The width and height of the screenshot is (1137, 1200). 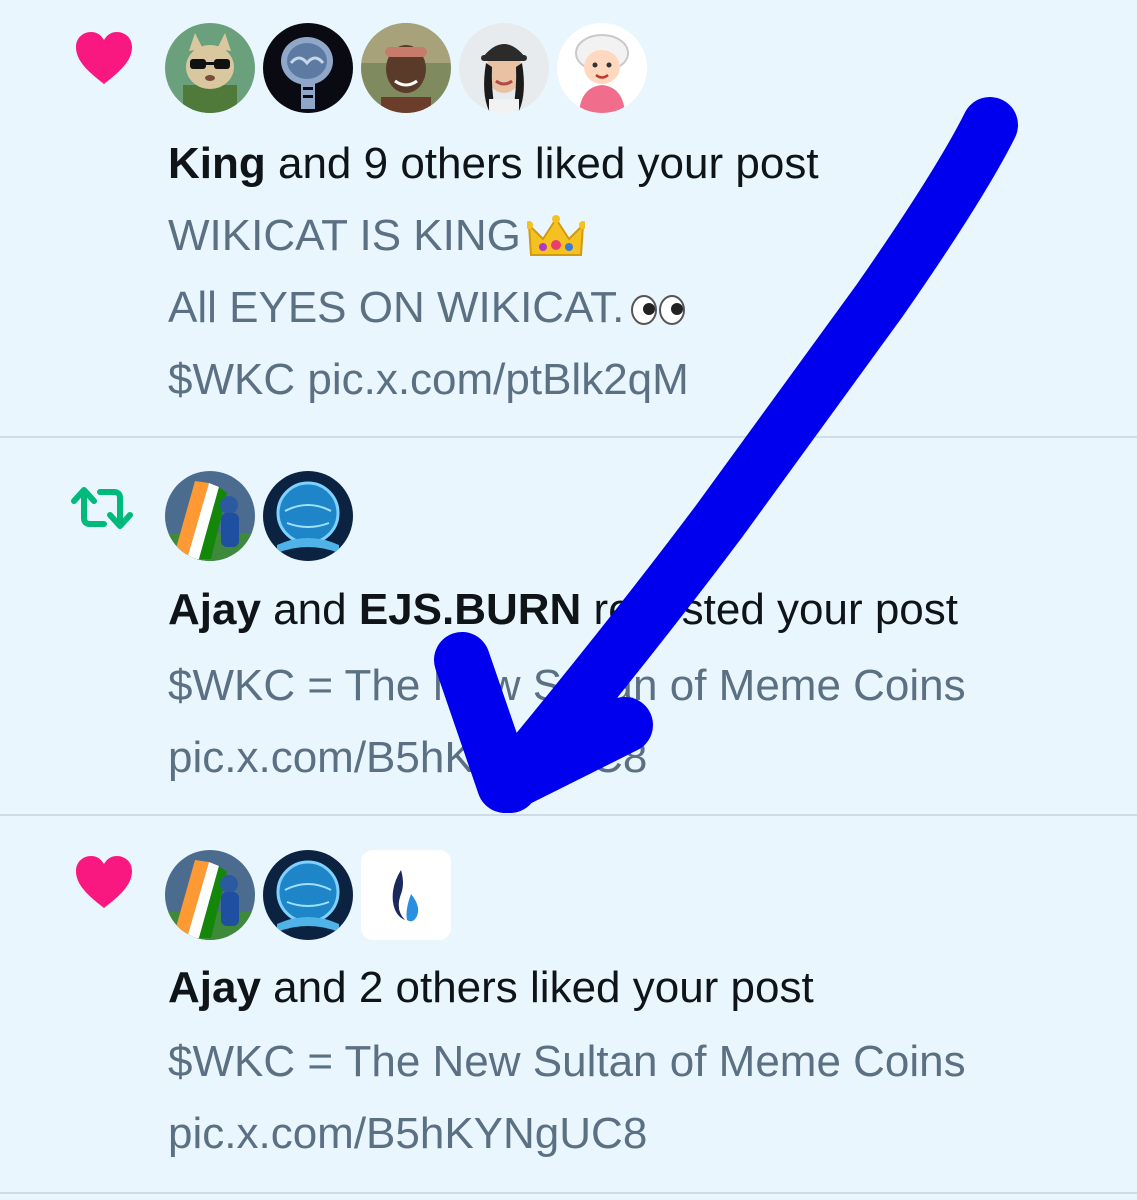 I want to click on actor-name-2: EJS.BURN, so click(x=470, y=609).